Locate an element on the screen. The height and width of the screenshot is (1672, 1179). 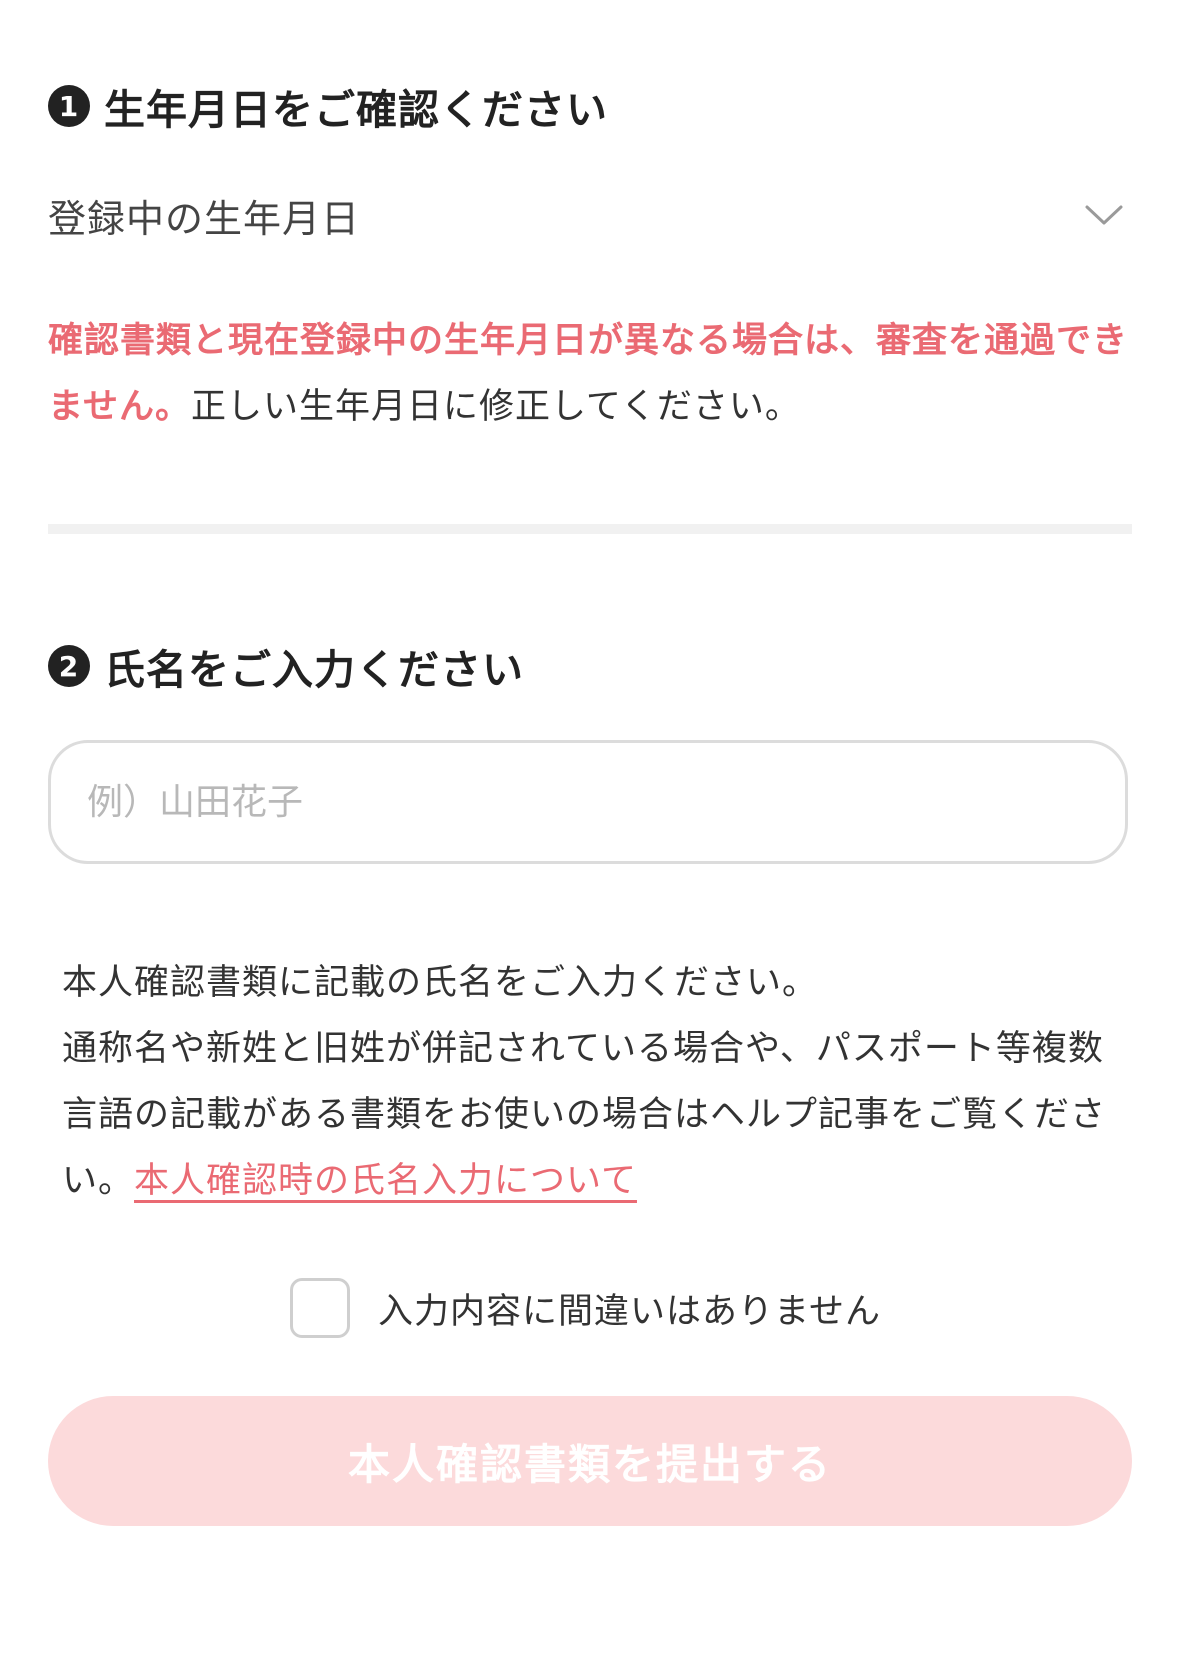
section-title-name: 2 氏名をご入力ください is located at coordinates (286, 666).